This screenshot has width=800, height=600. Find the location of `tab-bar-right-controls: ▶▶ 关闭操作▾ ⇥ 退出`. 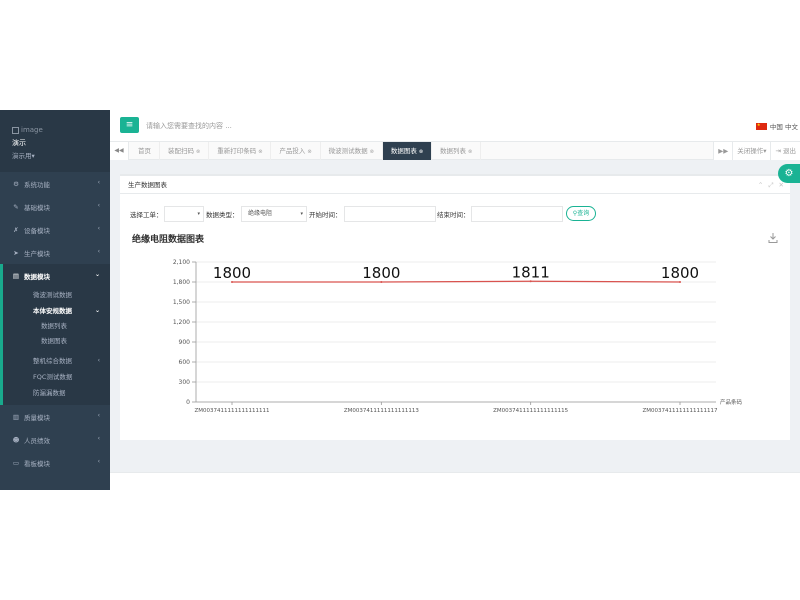

tab-bar-right-controls: ▶▶ 关闭操作▾ ⇥ 退出 is located at coordinates (756, 151).